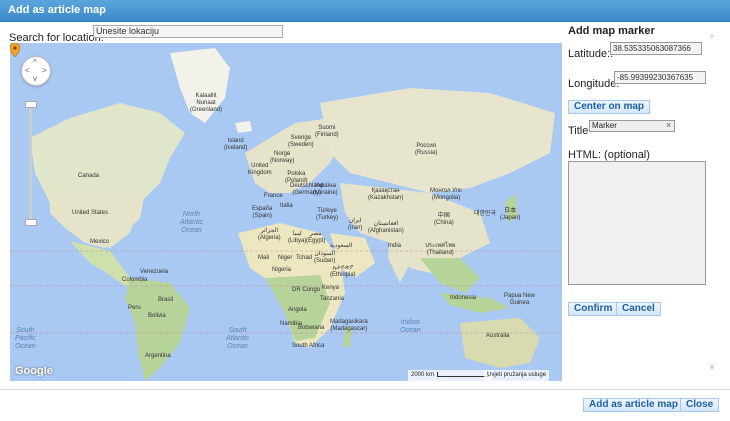 The width and height of the screenshot is (730, 421). Describe the element at coordinates (325, 257) in the screenshot. I see `map-label-sudan: السودان (Sudan)` at that location.